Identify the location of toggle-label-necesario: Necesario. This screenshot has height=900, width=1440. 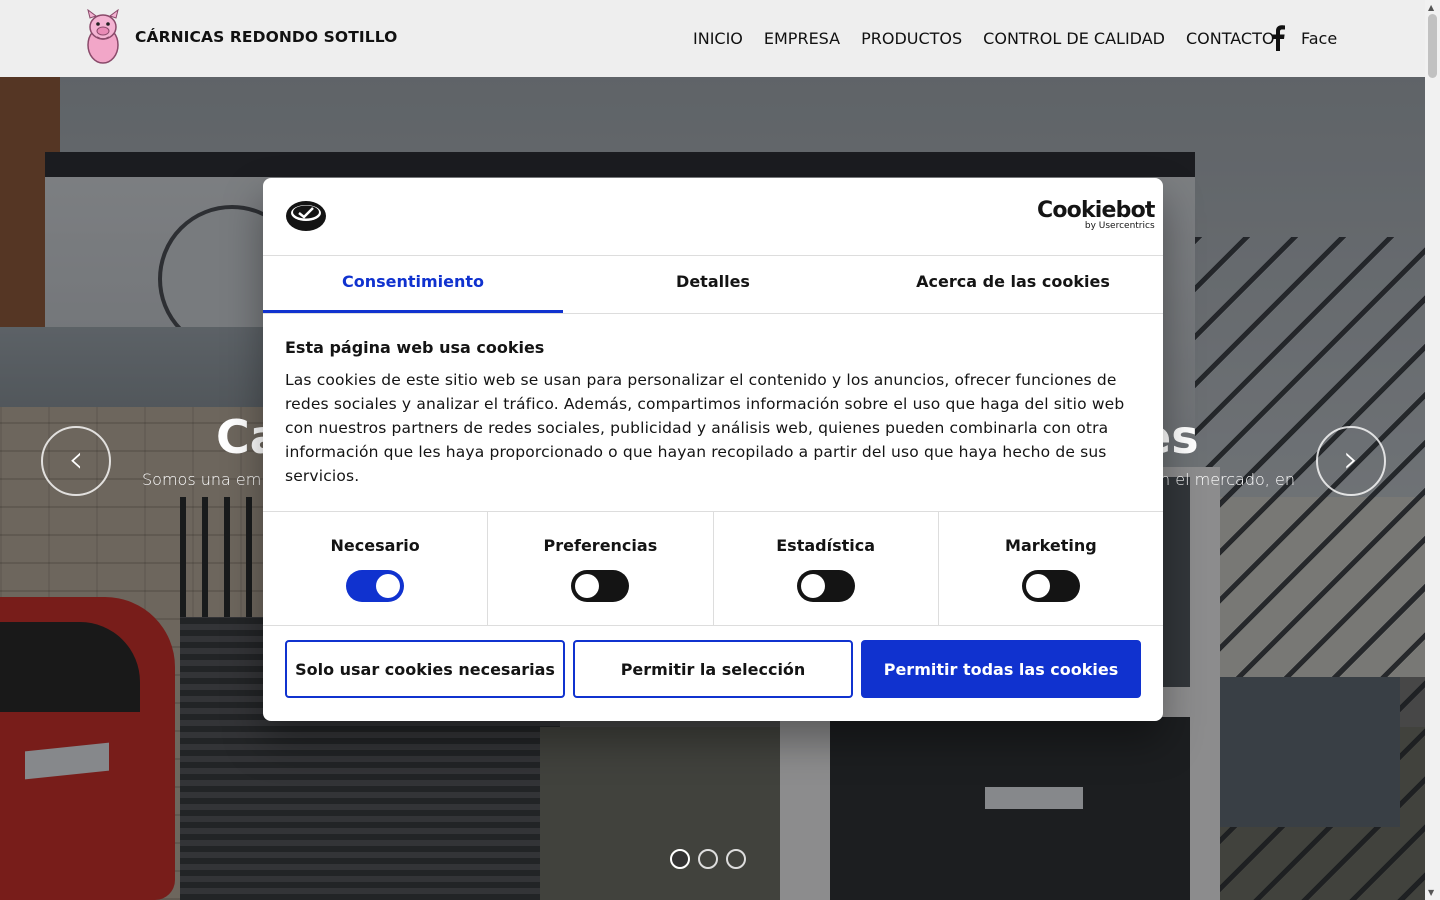
(375, 545).